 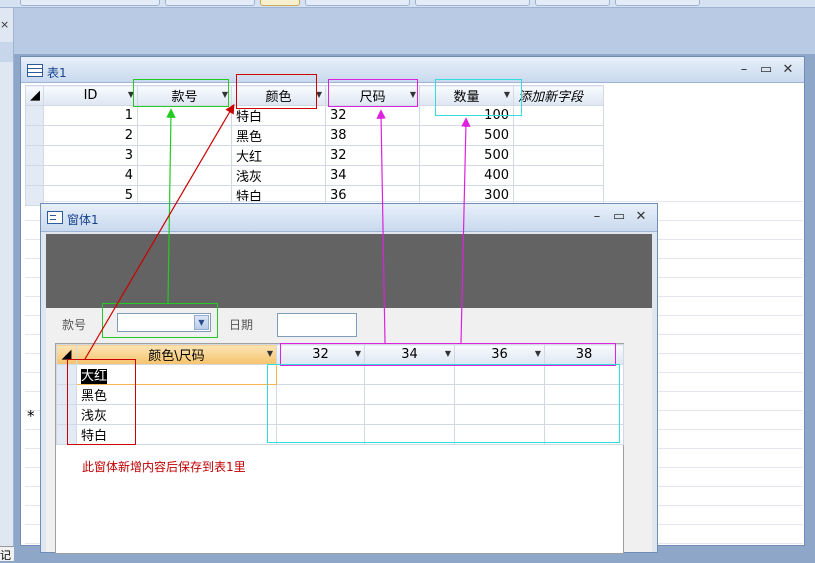 What do you see at coordinates (584, 354) in the screenshot?
I see `column-header-size-38: 38` at bounding box center [584, 354].